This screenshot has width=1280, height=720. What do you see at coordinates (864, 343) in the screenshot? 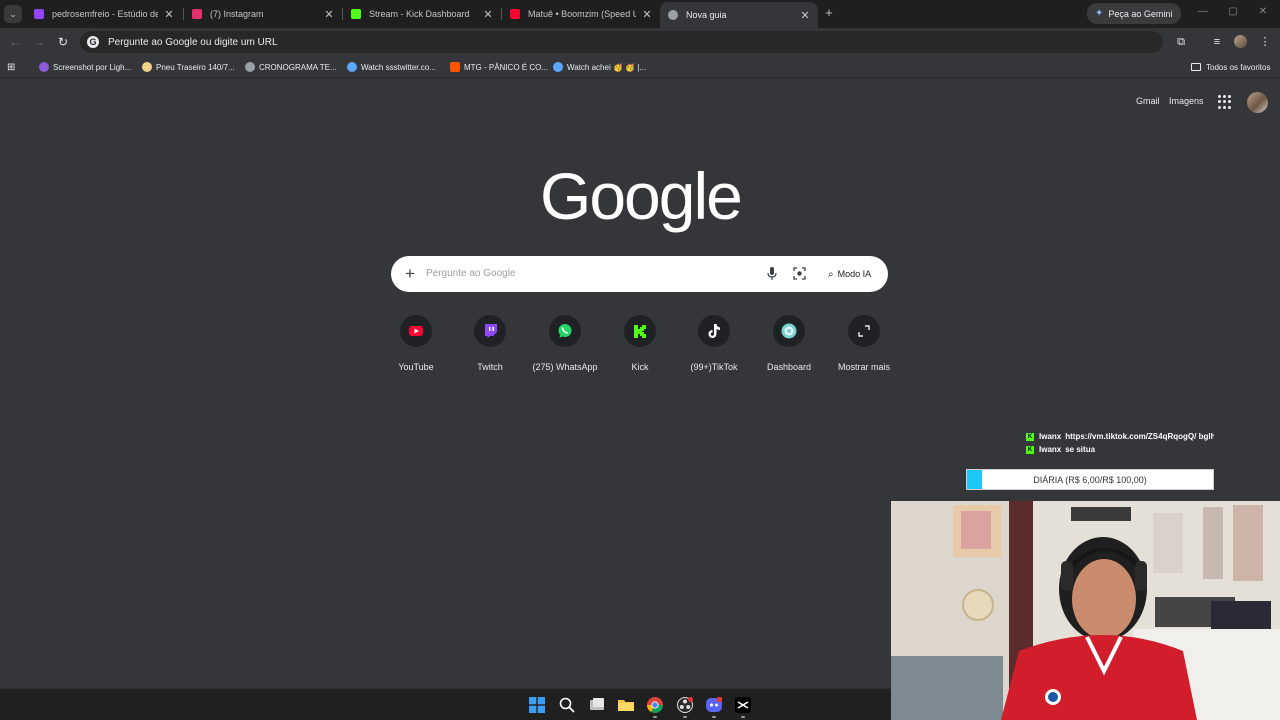
I see `shortcut-show-more: Mostrar mais` at bounding box center [864, 343].